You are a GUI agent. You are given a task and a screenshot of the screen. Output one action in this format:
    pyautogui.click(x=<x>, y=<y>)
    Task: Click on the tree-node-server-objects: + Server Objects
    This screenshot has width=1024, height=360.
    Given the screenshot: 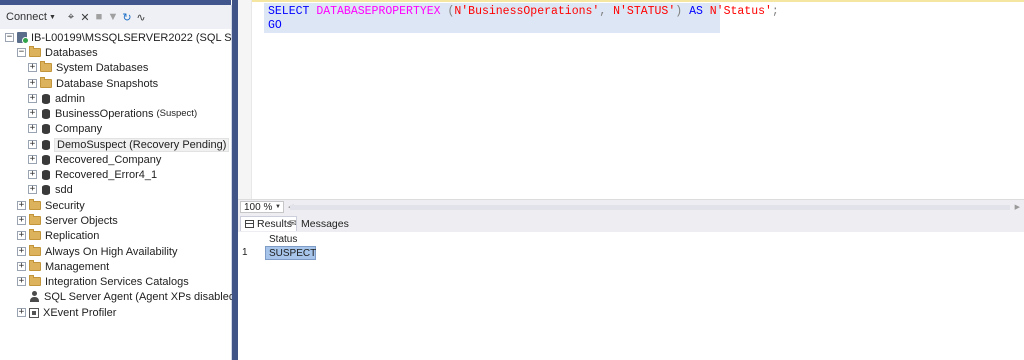 What is the action you would take?
    pyautogui.click(x=67, y=220)
    